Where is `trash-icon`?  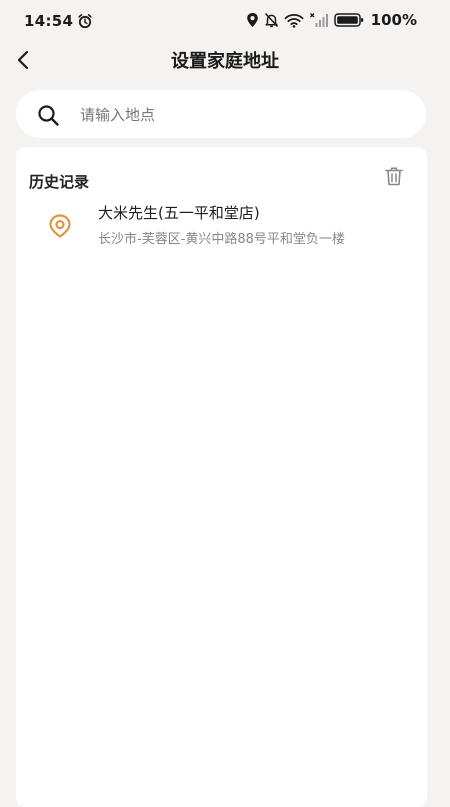 trash-icon is located at coordinates (394, 176).